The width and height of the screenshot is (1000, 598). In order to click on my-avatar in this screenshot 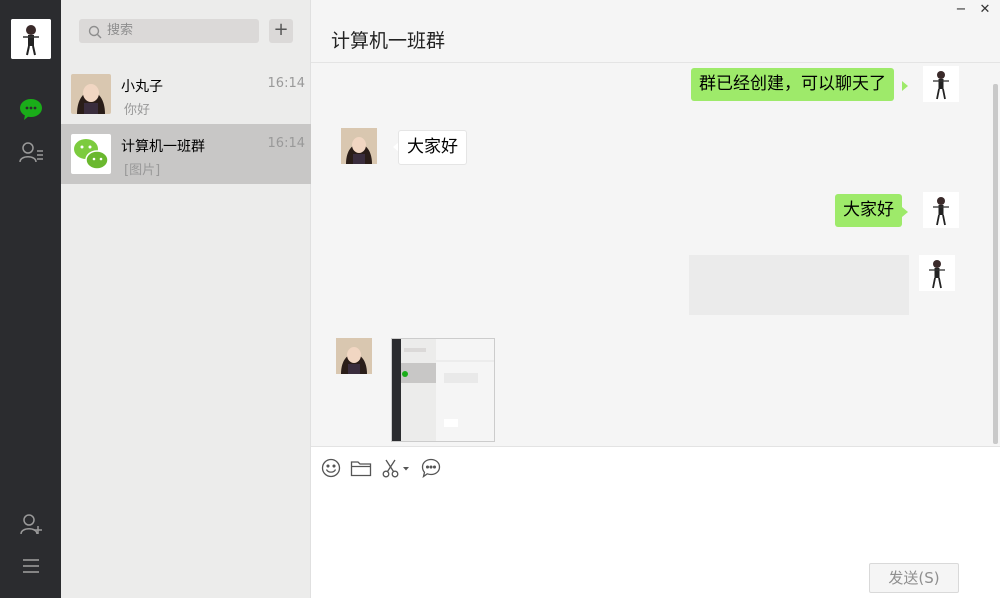, I will do `click(31, 39)`.